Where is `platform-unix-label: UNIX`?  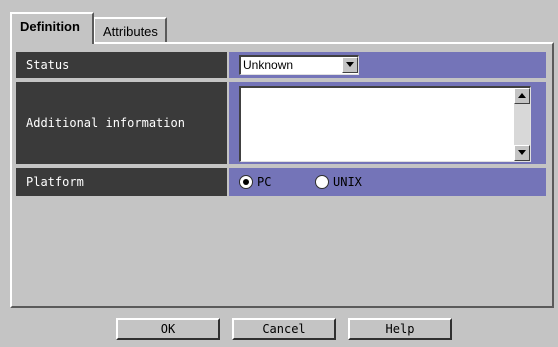 platform-unix-label: UNIX is located at coordinates (347, 182).